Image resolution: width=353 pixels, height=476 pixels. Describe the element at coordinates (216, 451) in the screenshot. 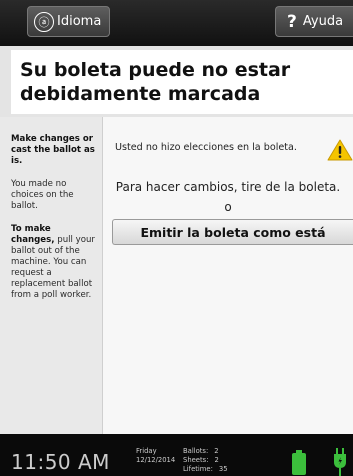

I see `ballots-value: 2` at that location.